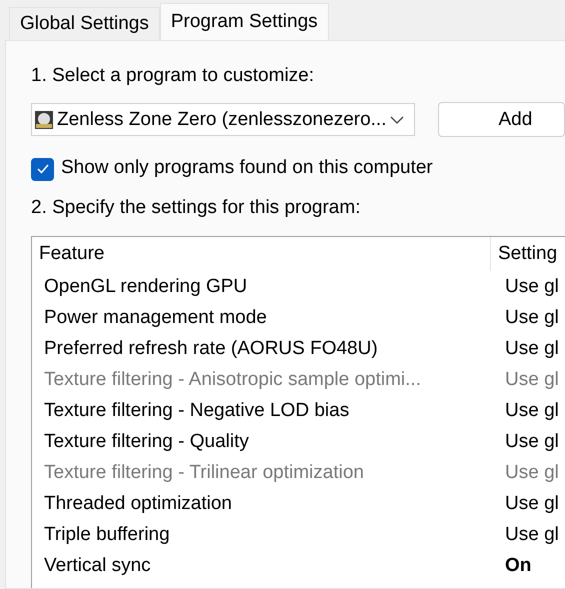 The width and height of the screenshot is (565, 589). I want to click on feature-cell-text: Triple buffering, so click(107, 535).